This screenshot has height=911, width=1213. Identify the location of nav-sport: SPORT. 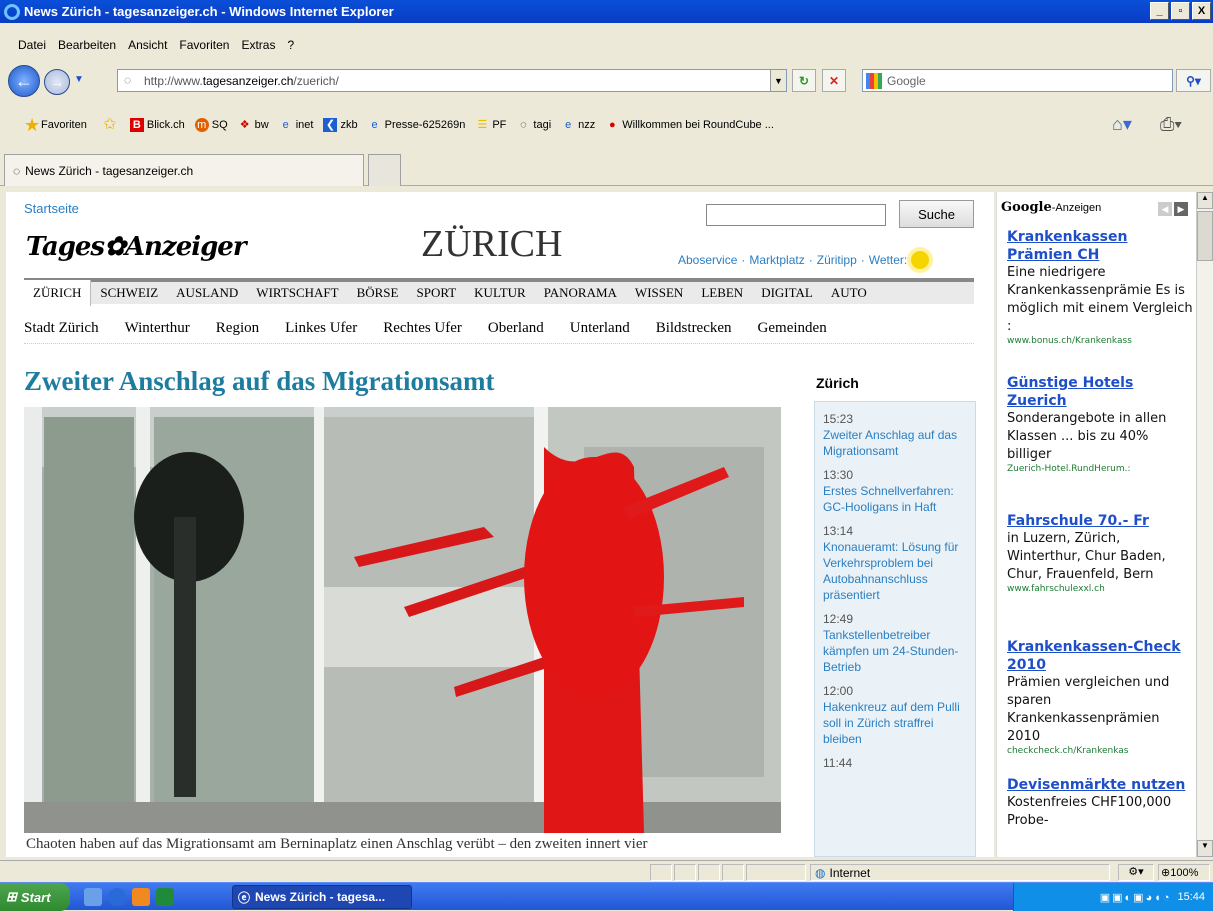
(436, 293).